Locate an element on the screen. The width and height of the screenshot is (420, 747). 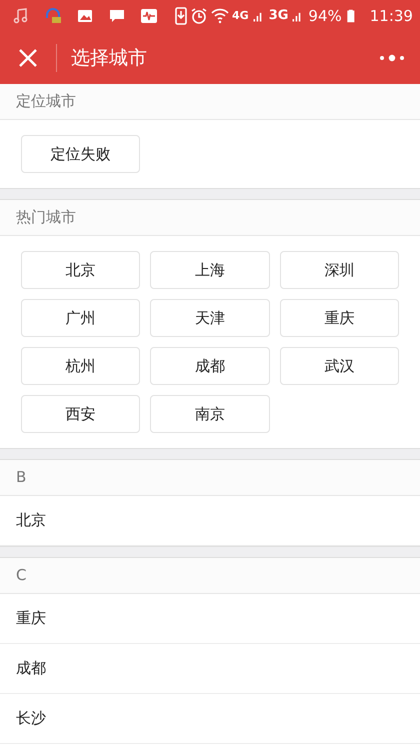
city-list-item: 成都 is located at coordinates (210, 669).